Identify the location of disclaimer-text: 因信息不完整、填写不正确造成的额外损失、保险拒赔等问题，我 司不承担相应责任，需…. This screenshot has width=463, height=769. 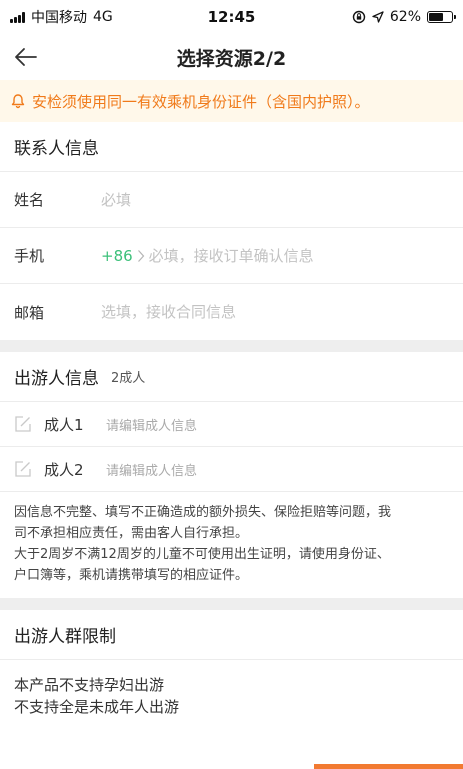
(231, 545).